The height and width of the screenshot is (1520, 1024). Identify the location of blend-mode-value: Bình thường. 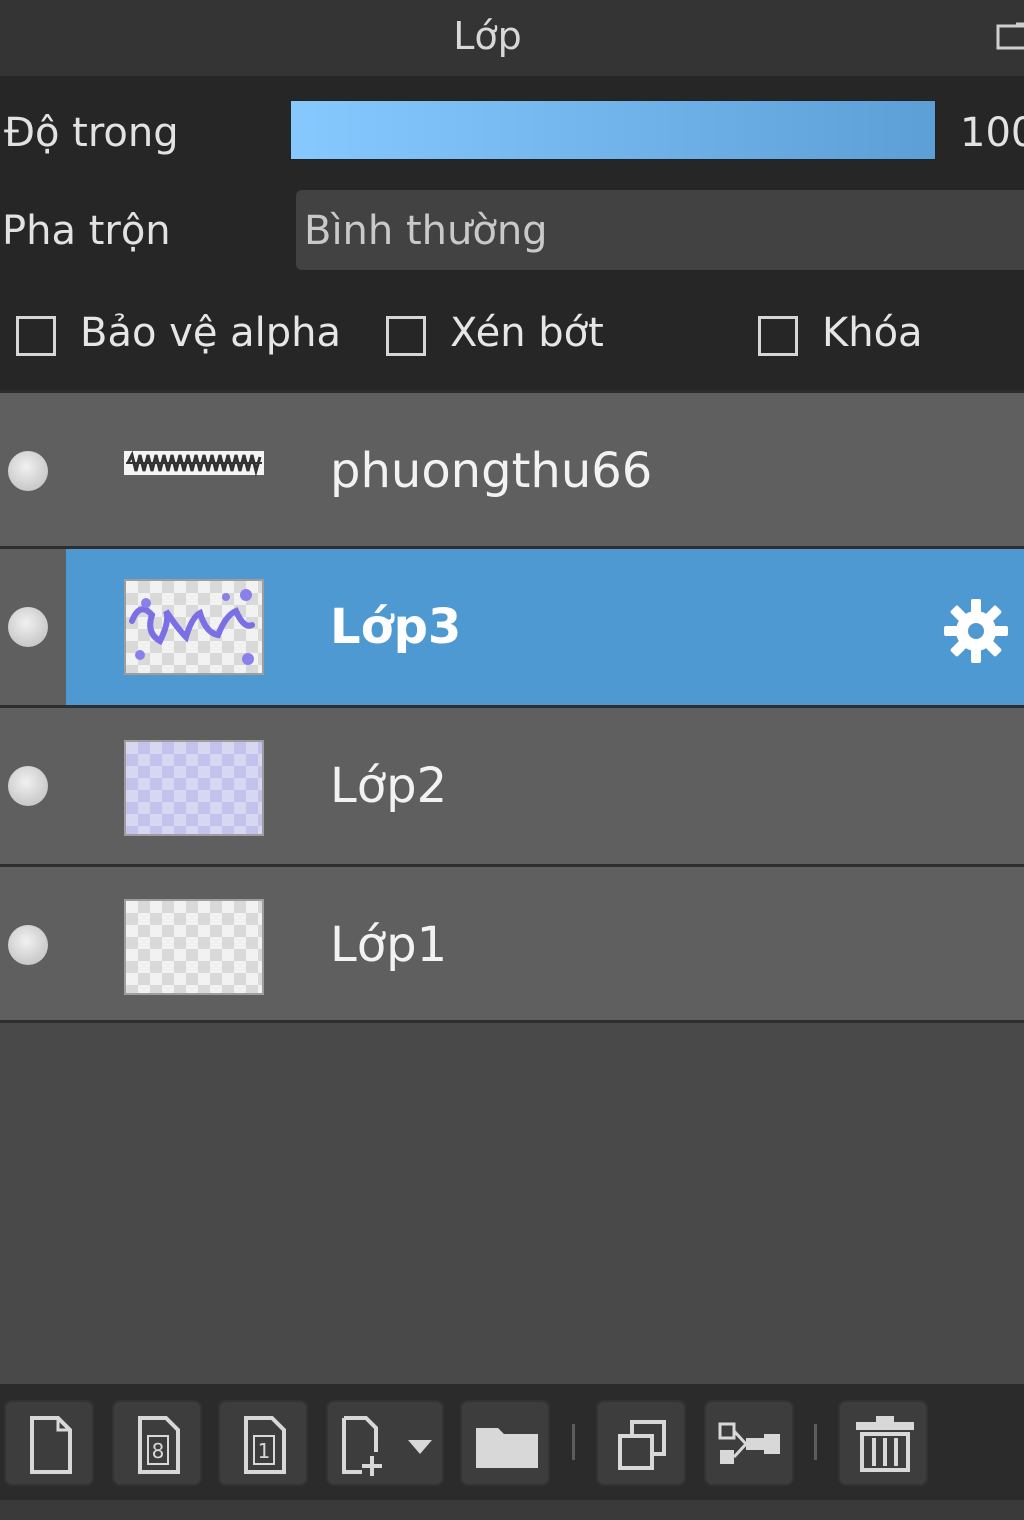
(426, 231).